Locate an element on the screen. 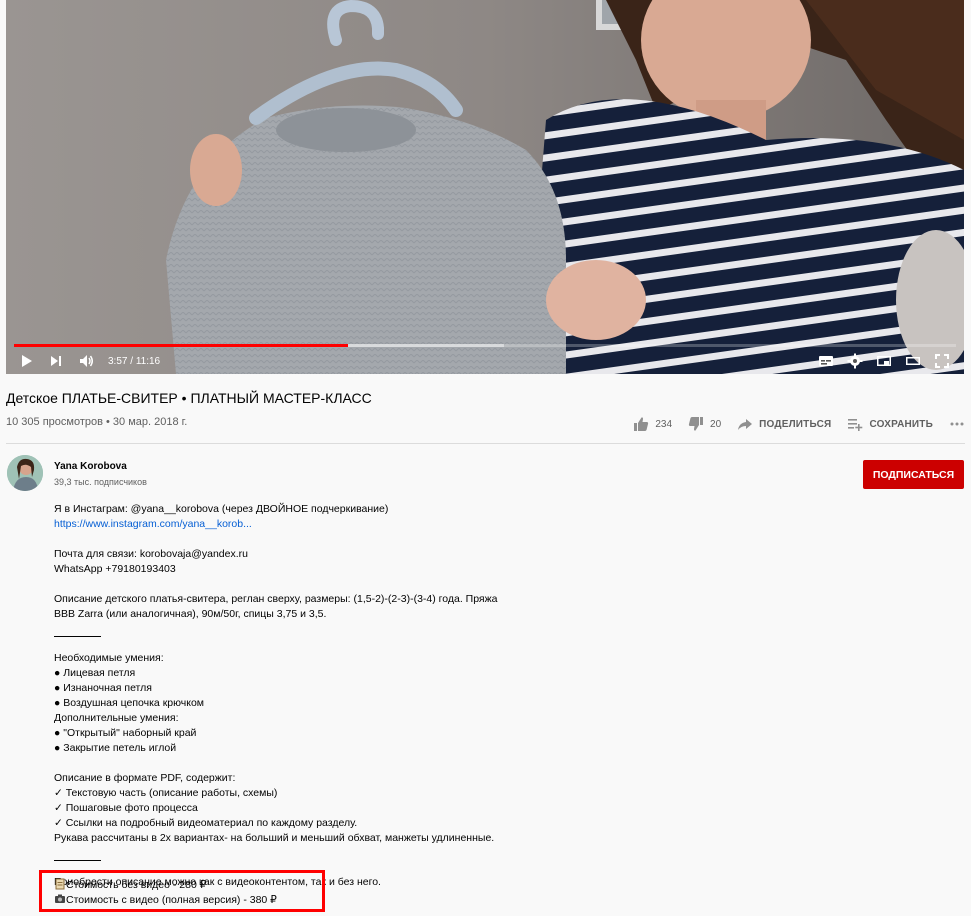  channel-name: Yana Korobova is located at coordinates (90, 466).